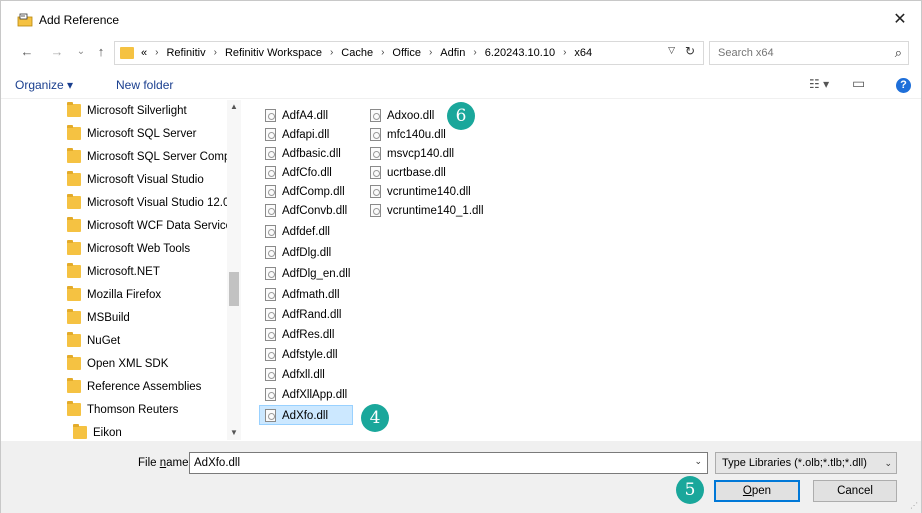  What do you see at coordinates (305, 116) in the screenshot?
I see `file-name: AdfA4.dll` at bounding box center [305, 116].